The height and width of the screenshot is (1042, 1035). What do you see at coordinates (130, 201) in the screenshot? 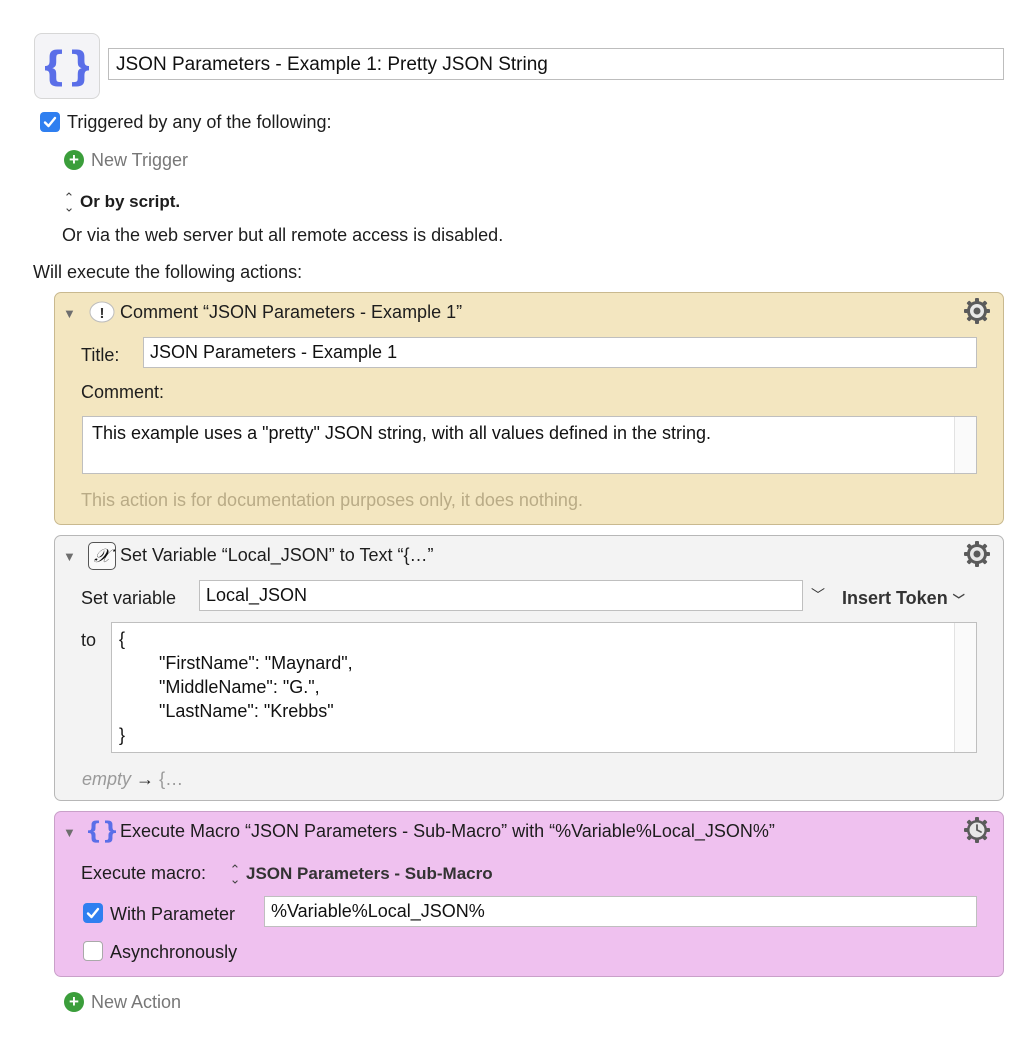
I see `or-by-script-label: Or by script.` at bounding box center [130, 201].